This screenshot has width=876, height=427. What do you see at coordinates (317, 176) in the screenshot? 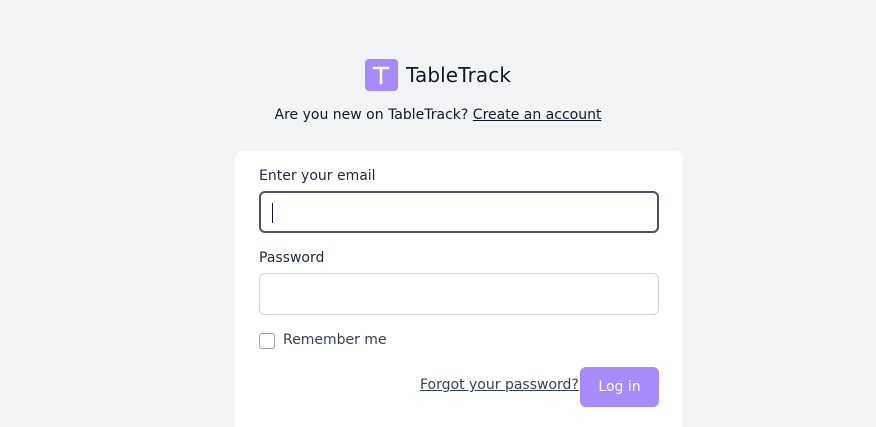
I see `email-label: Enter your email` at bounding box center [317, 176].